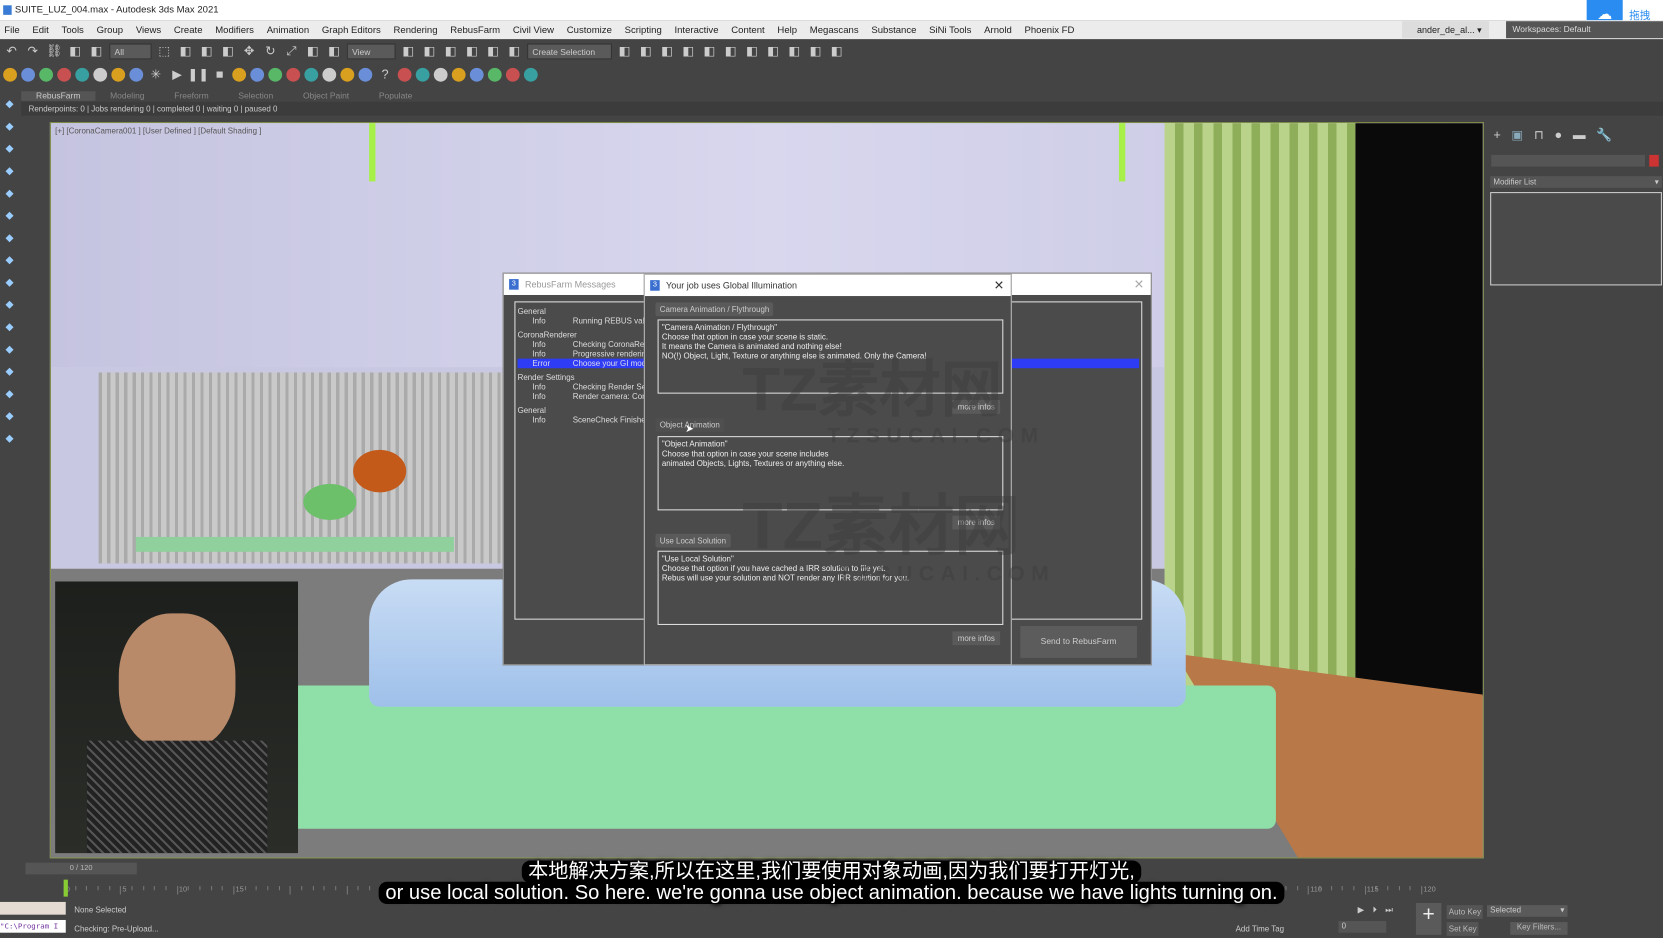 This screenshot has height=938, width=1663. What do you see at coordinates (395, 96) in the screenshot?
I see `ribbon-tab-populate: Populate` at bounding box center [395, 96].